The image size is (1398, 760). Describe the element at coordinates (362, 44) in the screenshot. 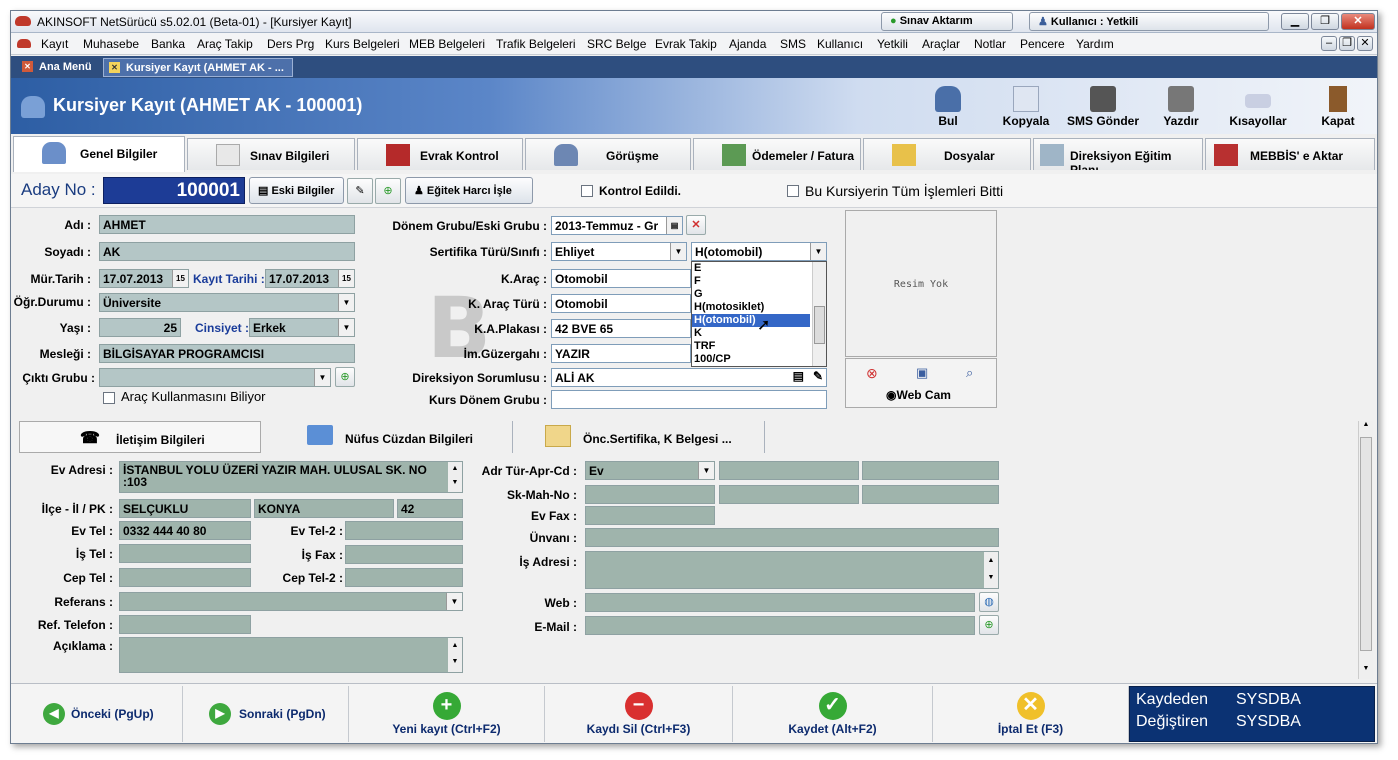

I see `menu-item: Kurs Belgeleri` at that location.